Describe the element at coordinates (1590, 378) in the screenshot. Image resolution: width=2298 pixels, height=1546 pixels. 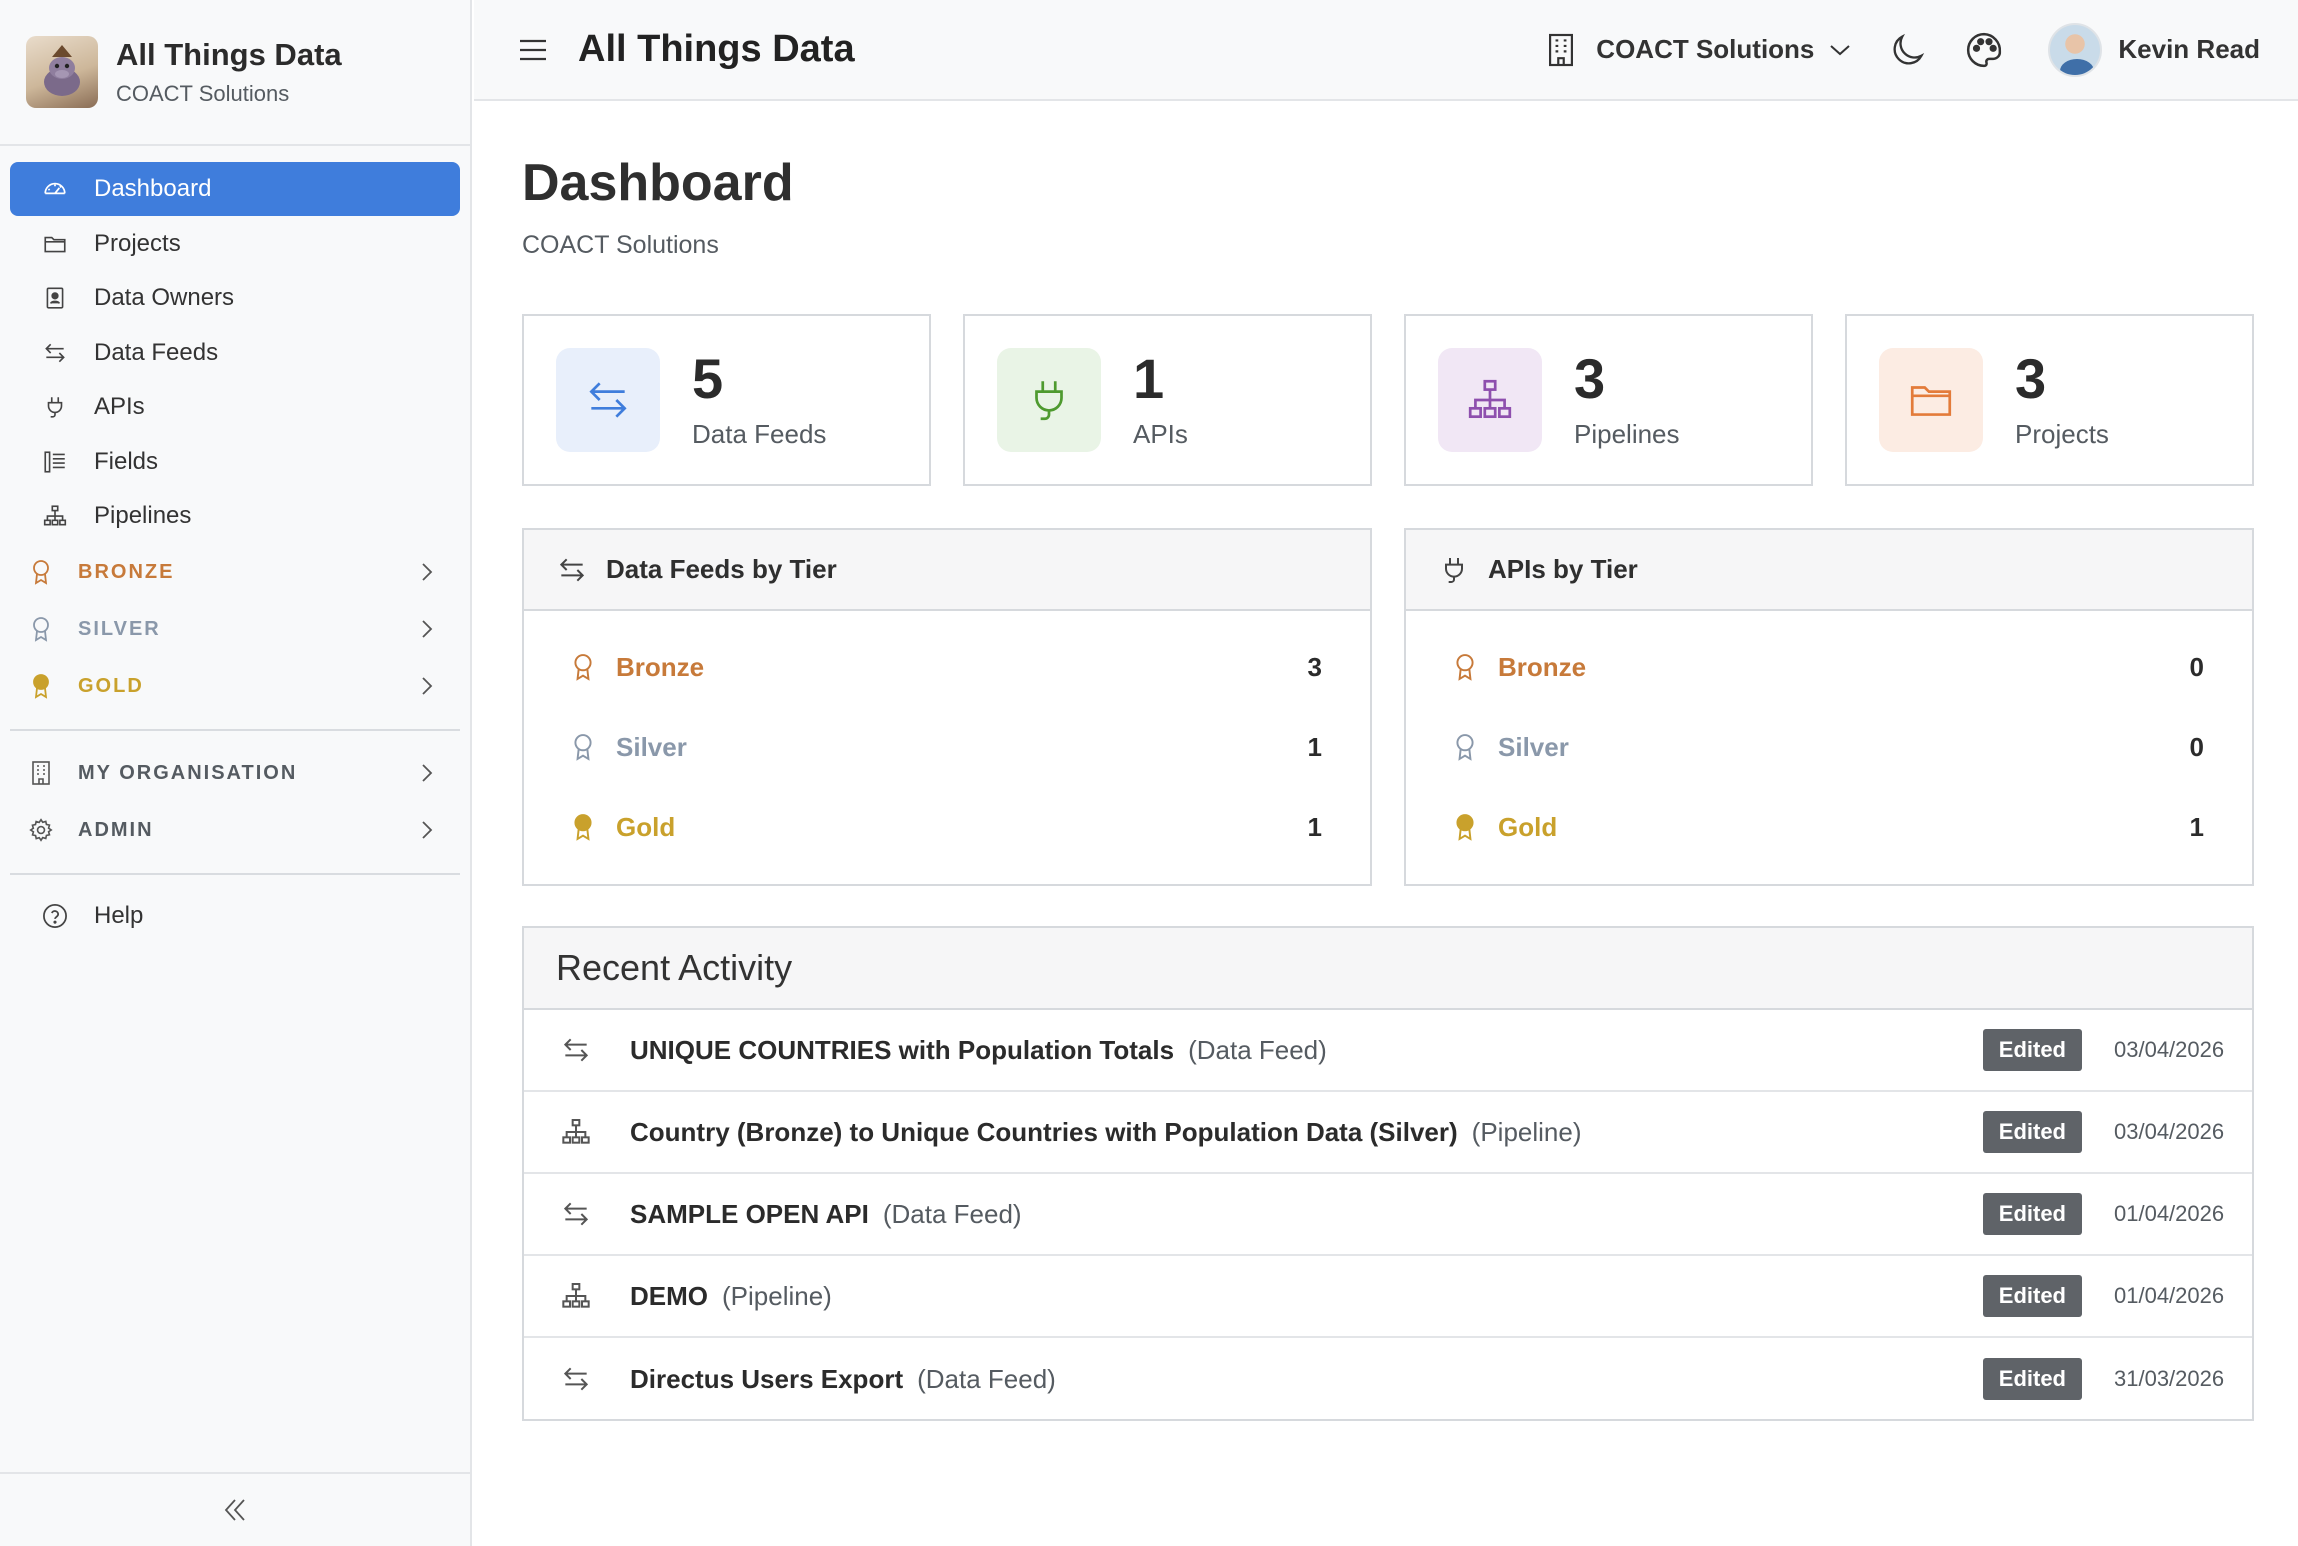
I see `stat-value: 3` at that location.